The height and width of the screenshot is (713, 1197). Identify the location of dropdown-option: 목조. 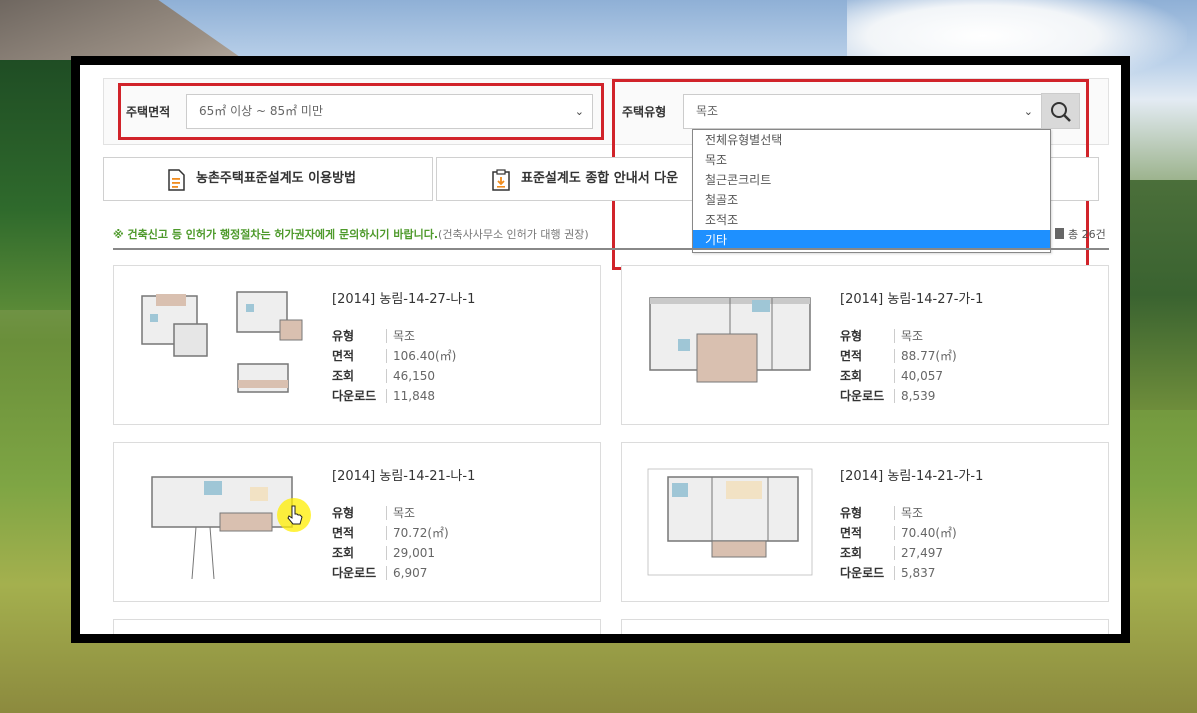
(871, 160).